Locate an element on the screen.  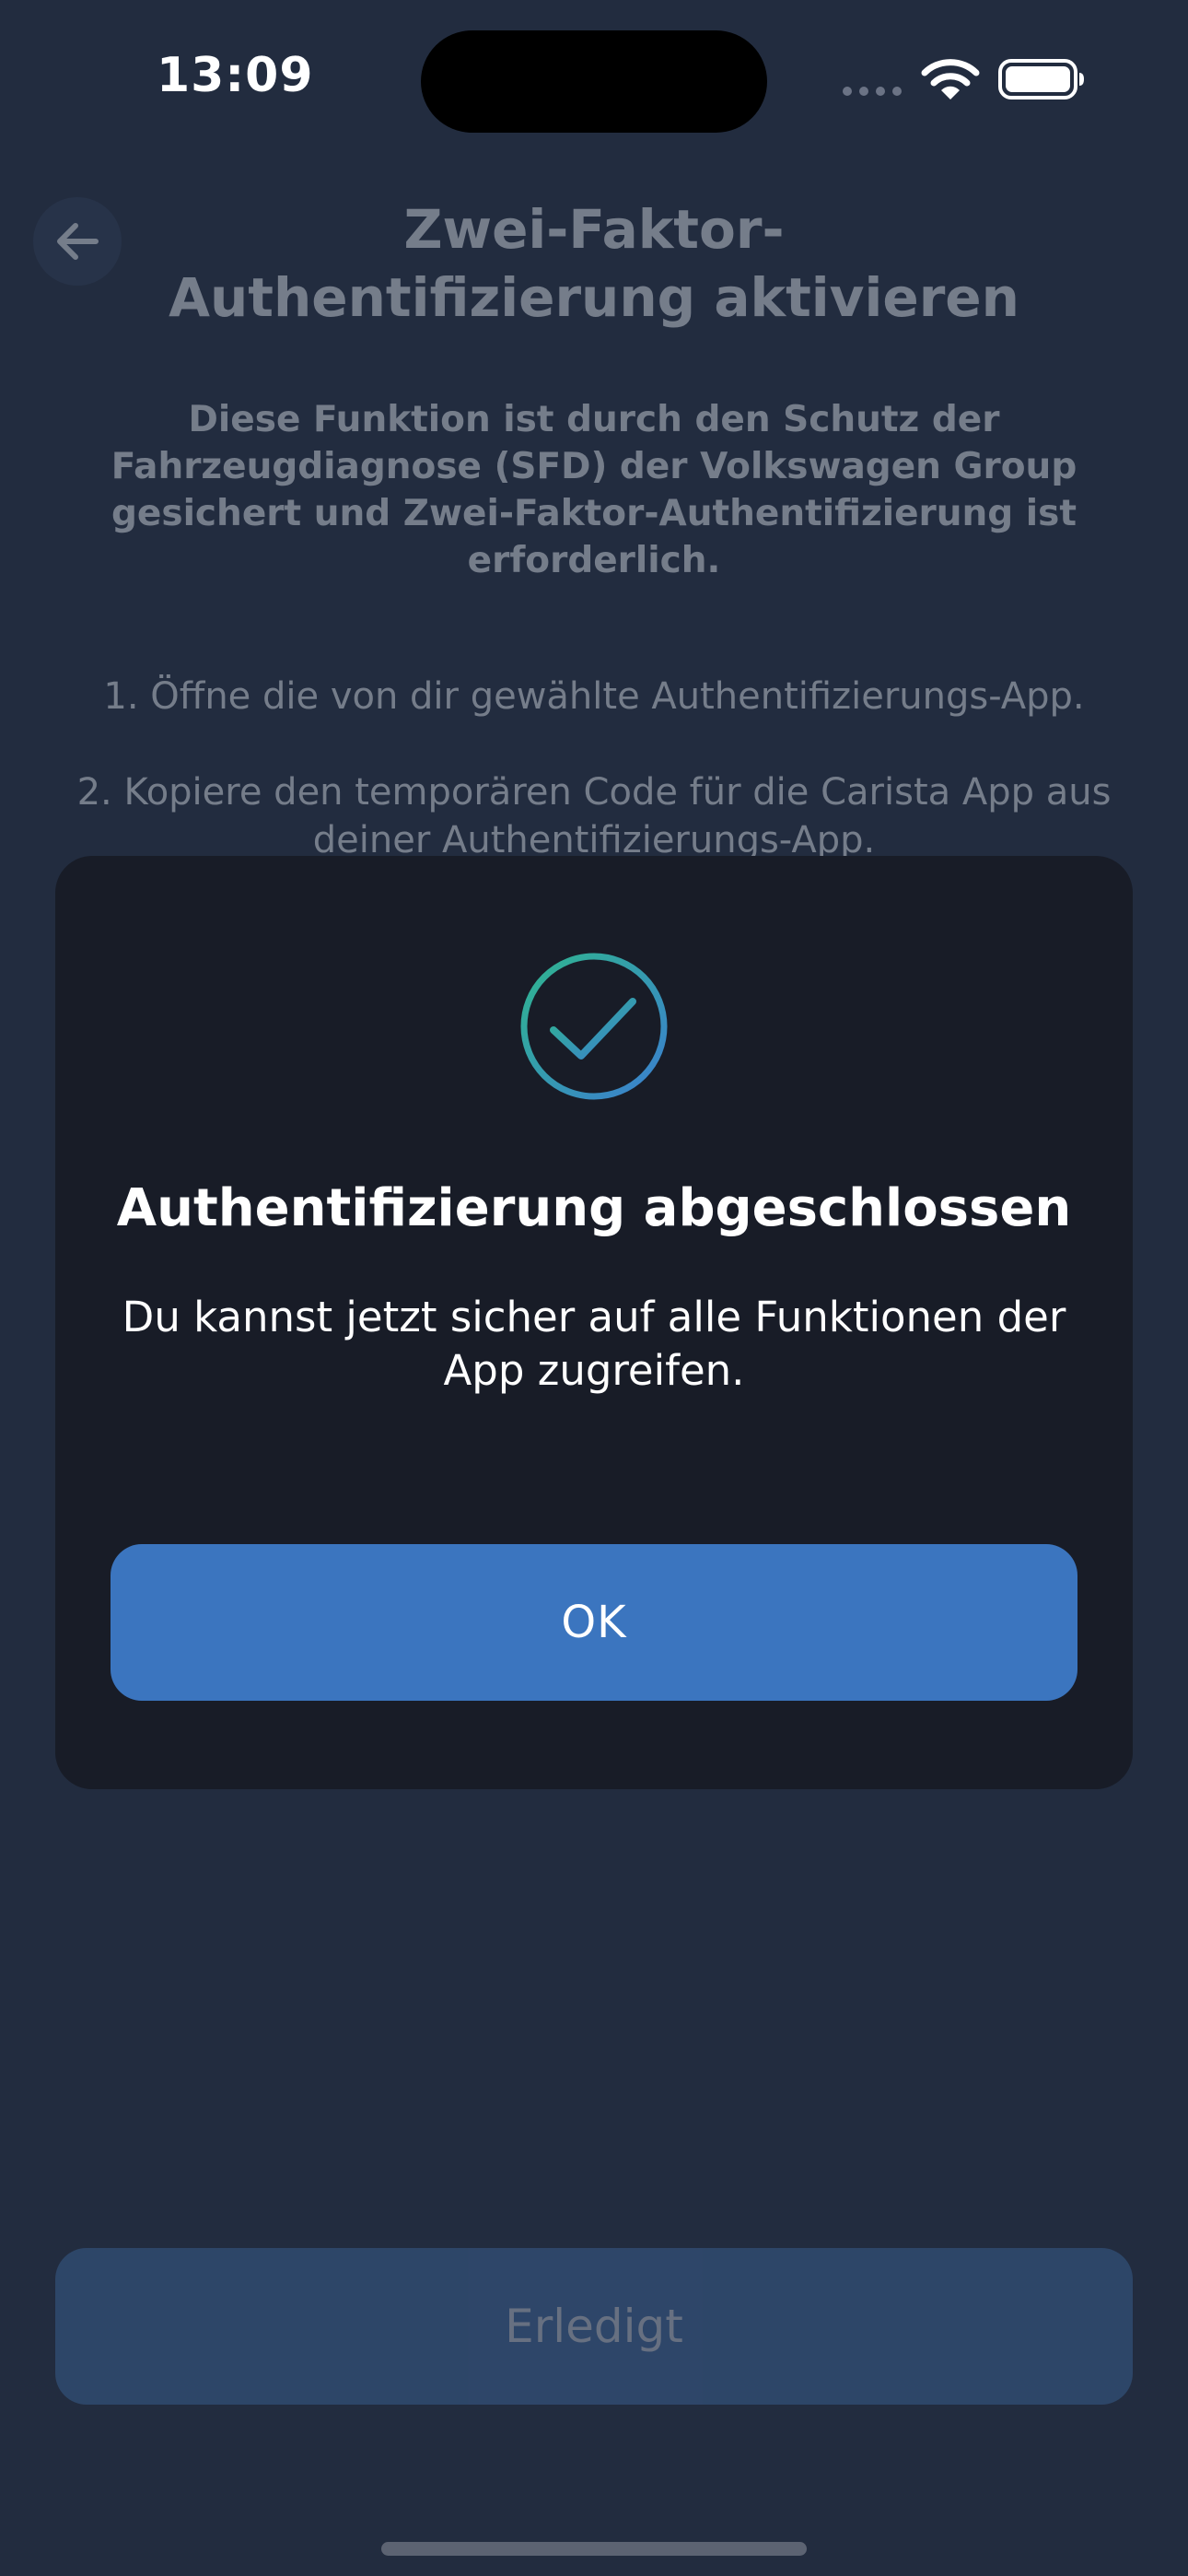
page-title: Zwei-Faktor-Authentifizierung aktivieren is located at coordinates (594, 263).